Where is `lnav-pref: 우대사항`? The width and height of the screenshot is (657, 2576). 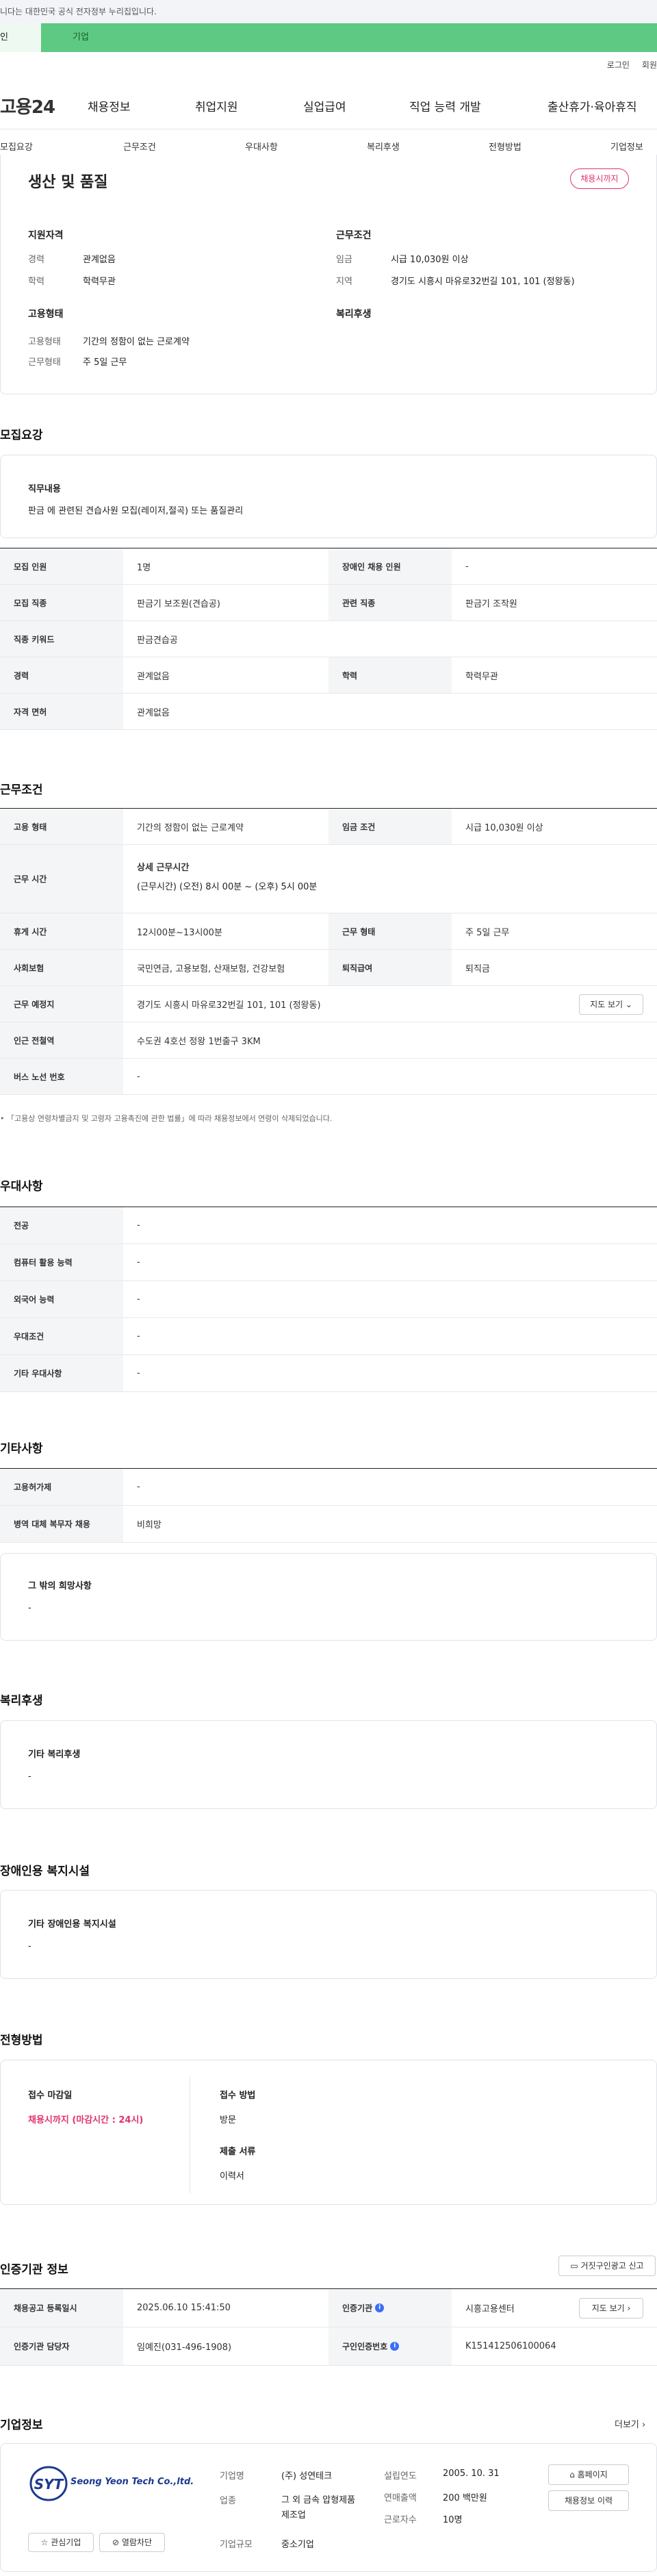
lnav-pref: 우대사항 is located at coordinates (261, 146).